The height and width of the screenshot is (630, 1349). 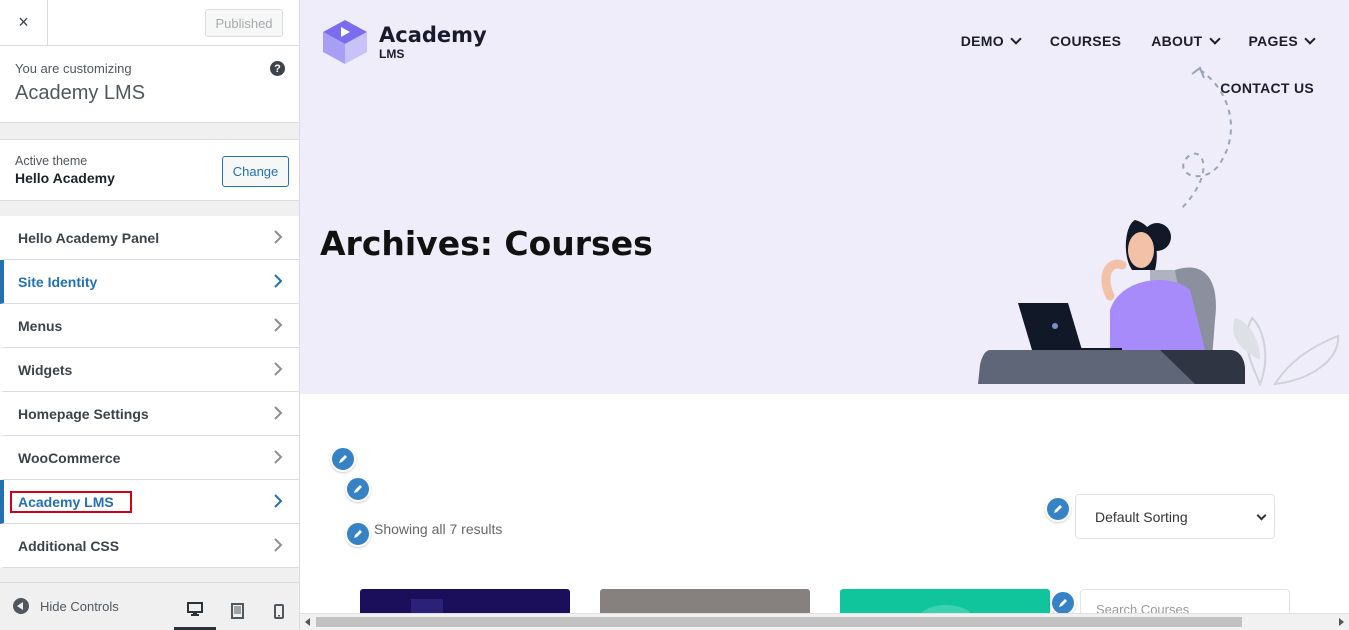 What do you see at coordinates (1341, 622) in the screenshot?
I see `scroll-right-icon` at bounding box center [1341, 622].